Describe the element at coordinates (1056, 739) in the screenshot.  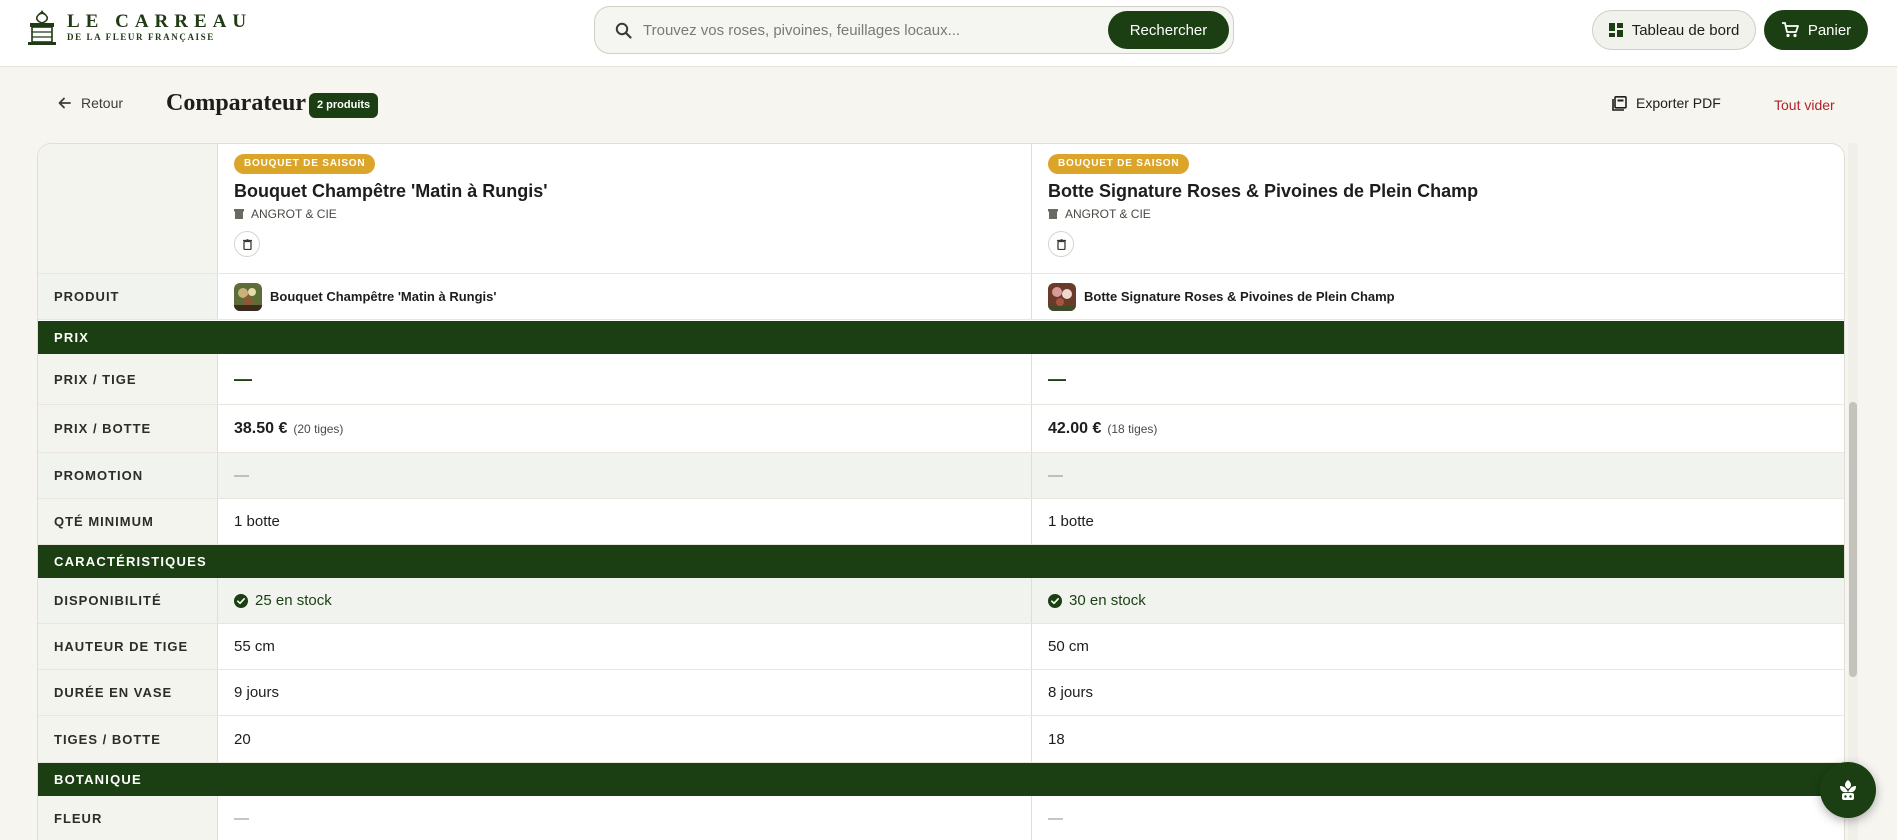
I see `value-cell: 18` at that location.